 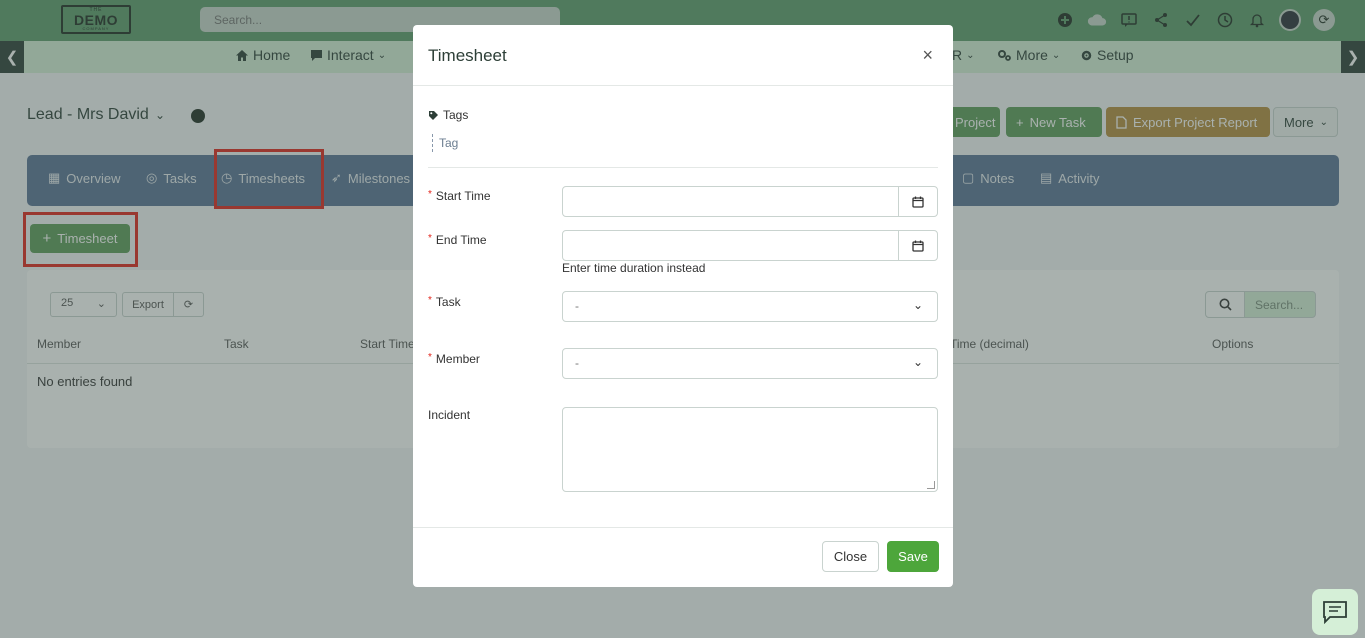 What do you see at coordinates (750, 201) in the screenshot?
I see `start-time-input` at bounding box center [750, 201].